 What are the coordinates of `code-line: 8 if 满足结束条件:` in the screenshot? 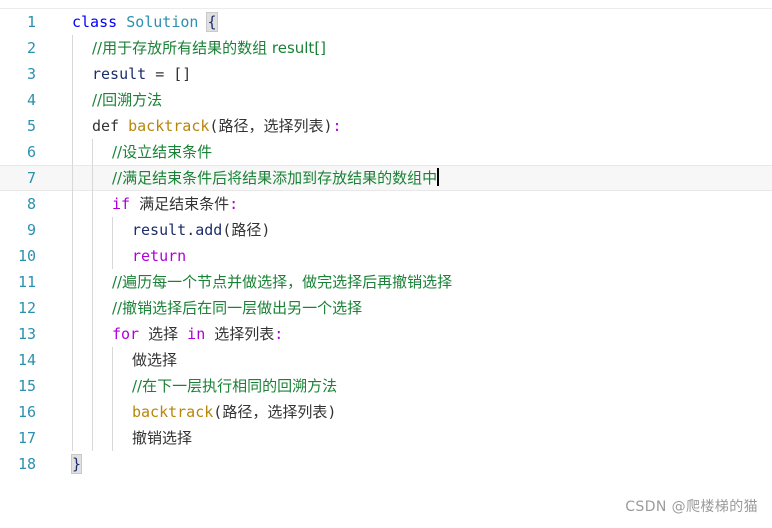 It's located at (386, 204).